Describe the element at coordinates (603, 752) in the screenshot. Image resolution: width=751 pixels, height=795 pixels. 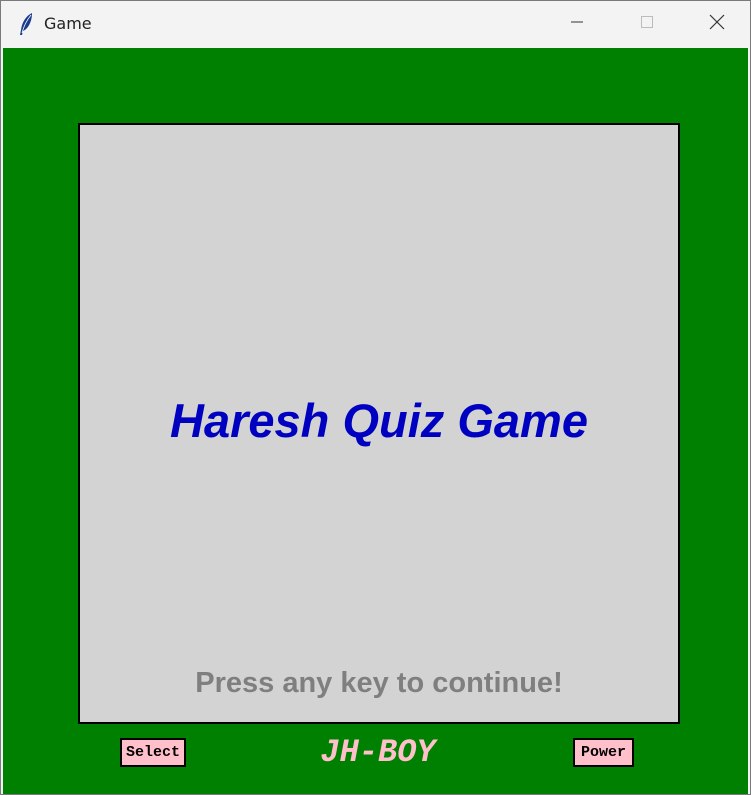
I see `power-button: Power` at that location.